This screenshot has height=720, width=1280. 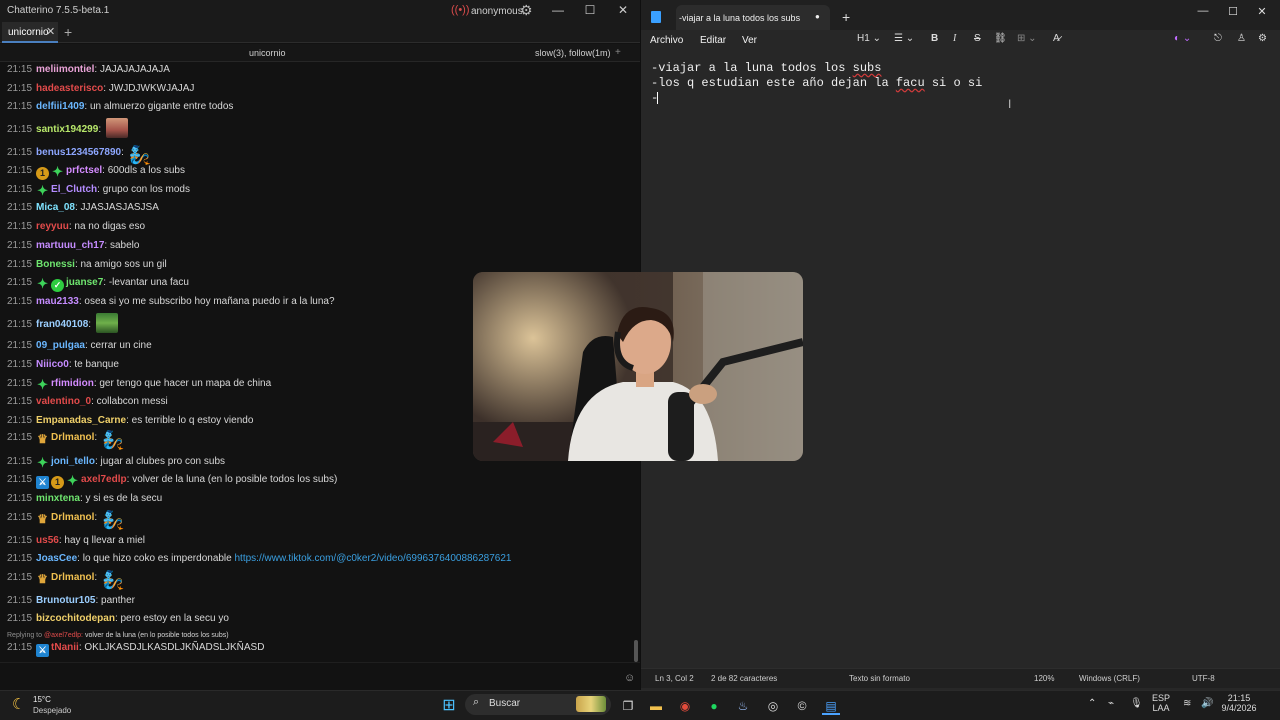 I want to click on message-username: Brunotur105, so click(x=65, y=600).